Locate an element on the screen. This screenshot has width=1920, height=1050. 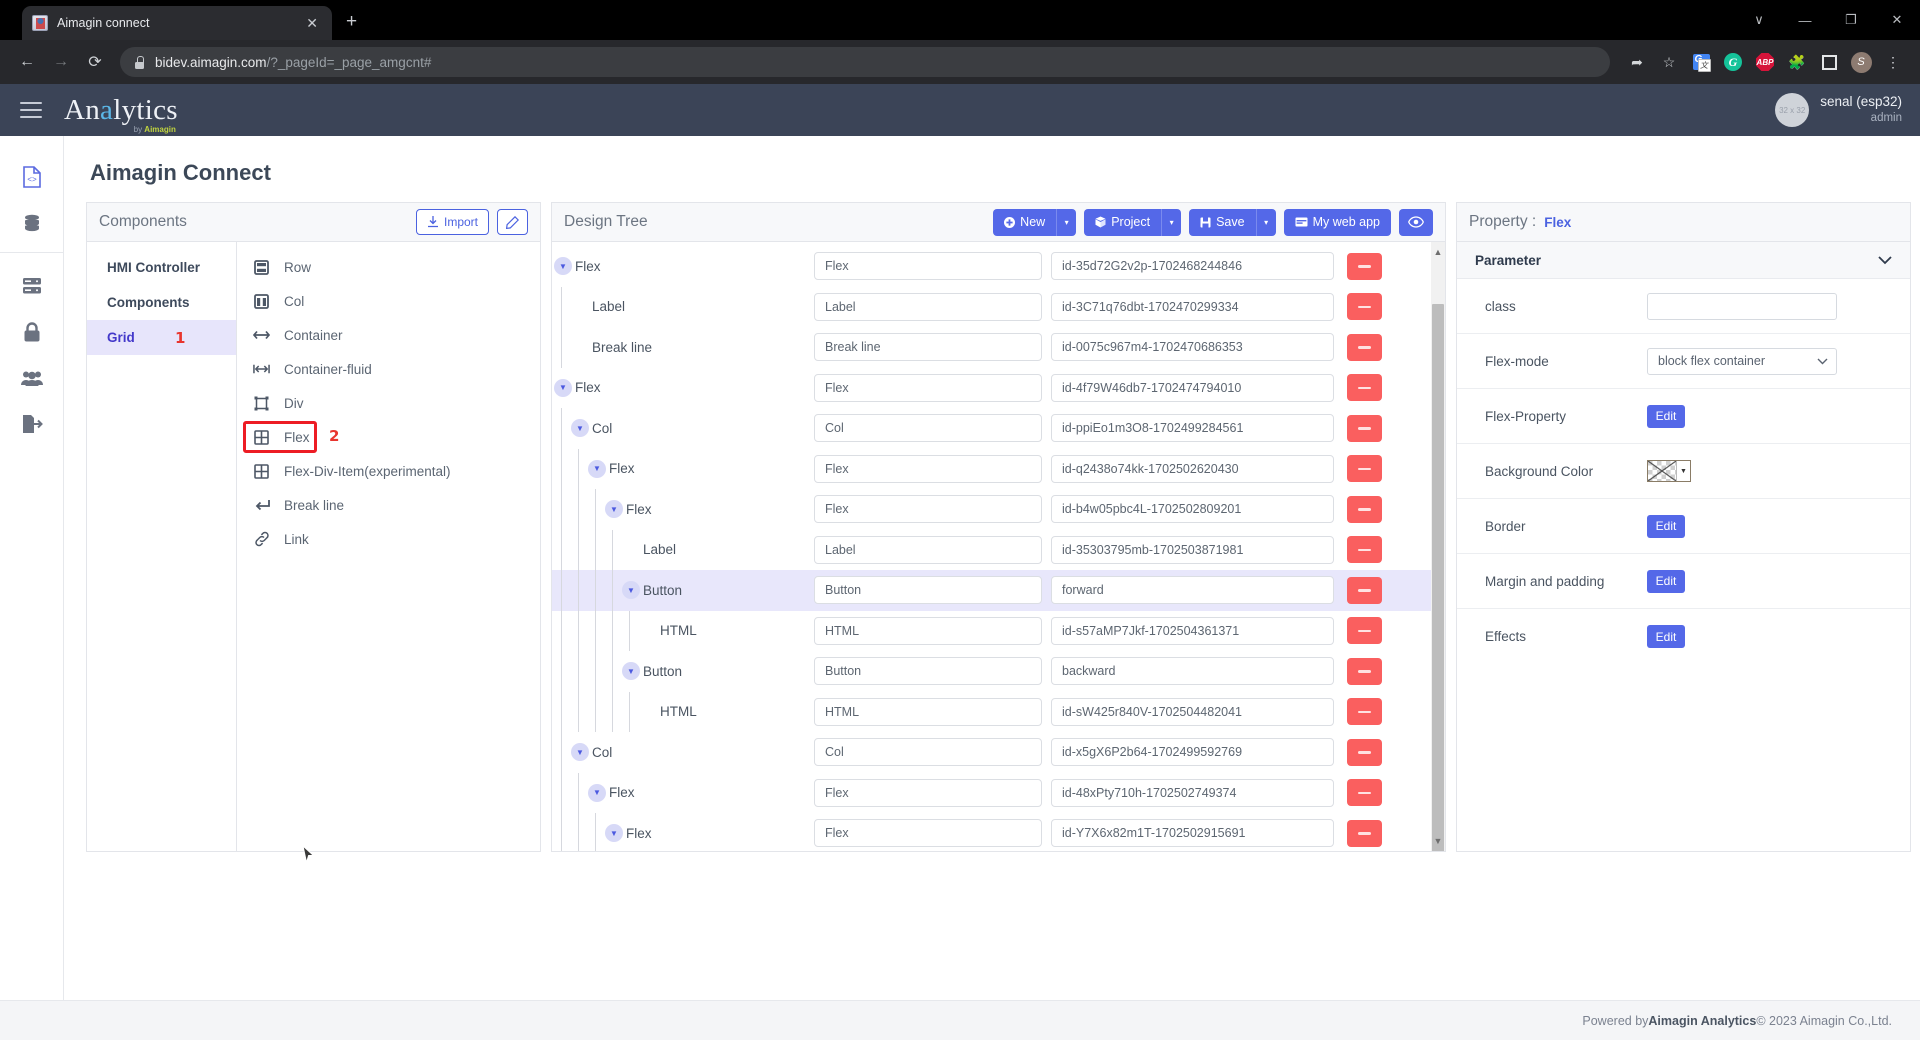
scroll-up-icon: ▲ is located at coordinates (1438, 252).